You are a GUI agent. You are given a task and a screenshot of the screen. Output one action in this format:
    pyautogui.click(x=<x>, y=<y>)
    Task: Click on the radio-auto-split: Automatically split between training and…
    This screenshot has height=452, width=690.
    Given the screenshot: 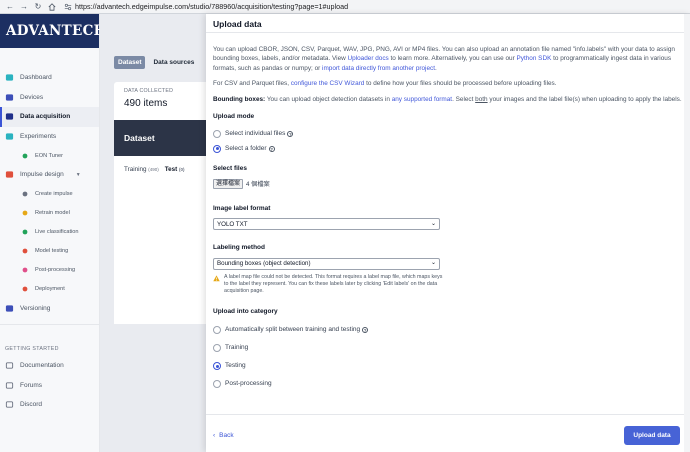 What is the action you would take?
    pyautogui.click(x=448, y=330)
    